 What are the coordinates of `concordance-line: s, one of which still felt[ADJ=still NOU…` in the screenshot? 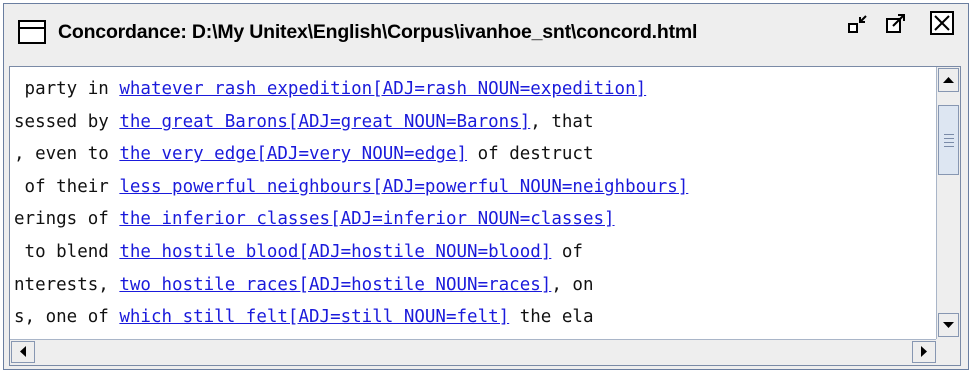 It's located at (473, 317).